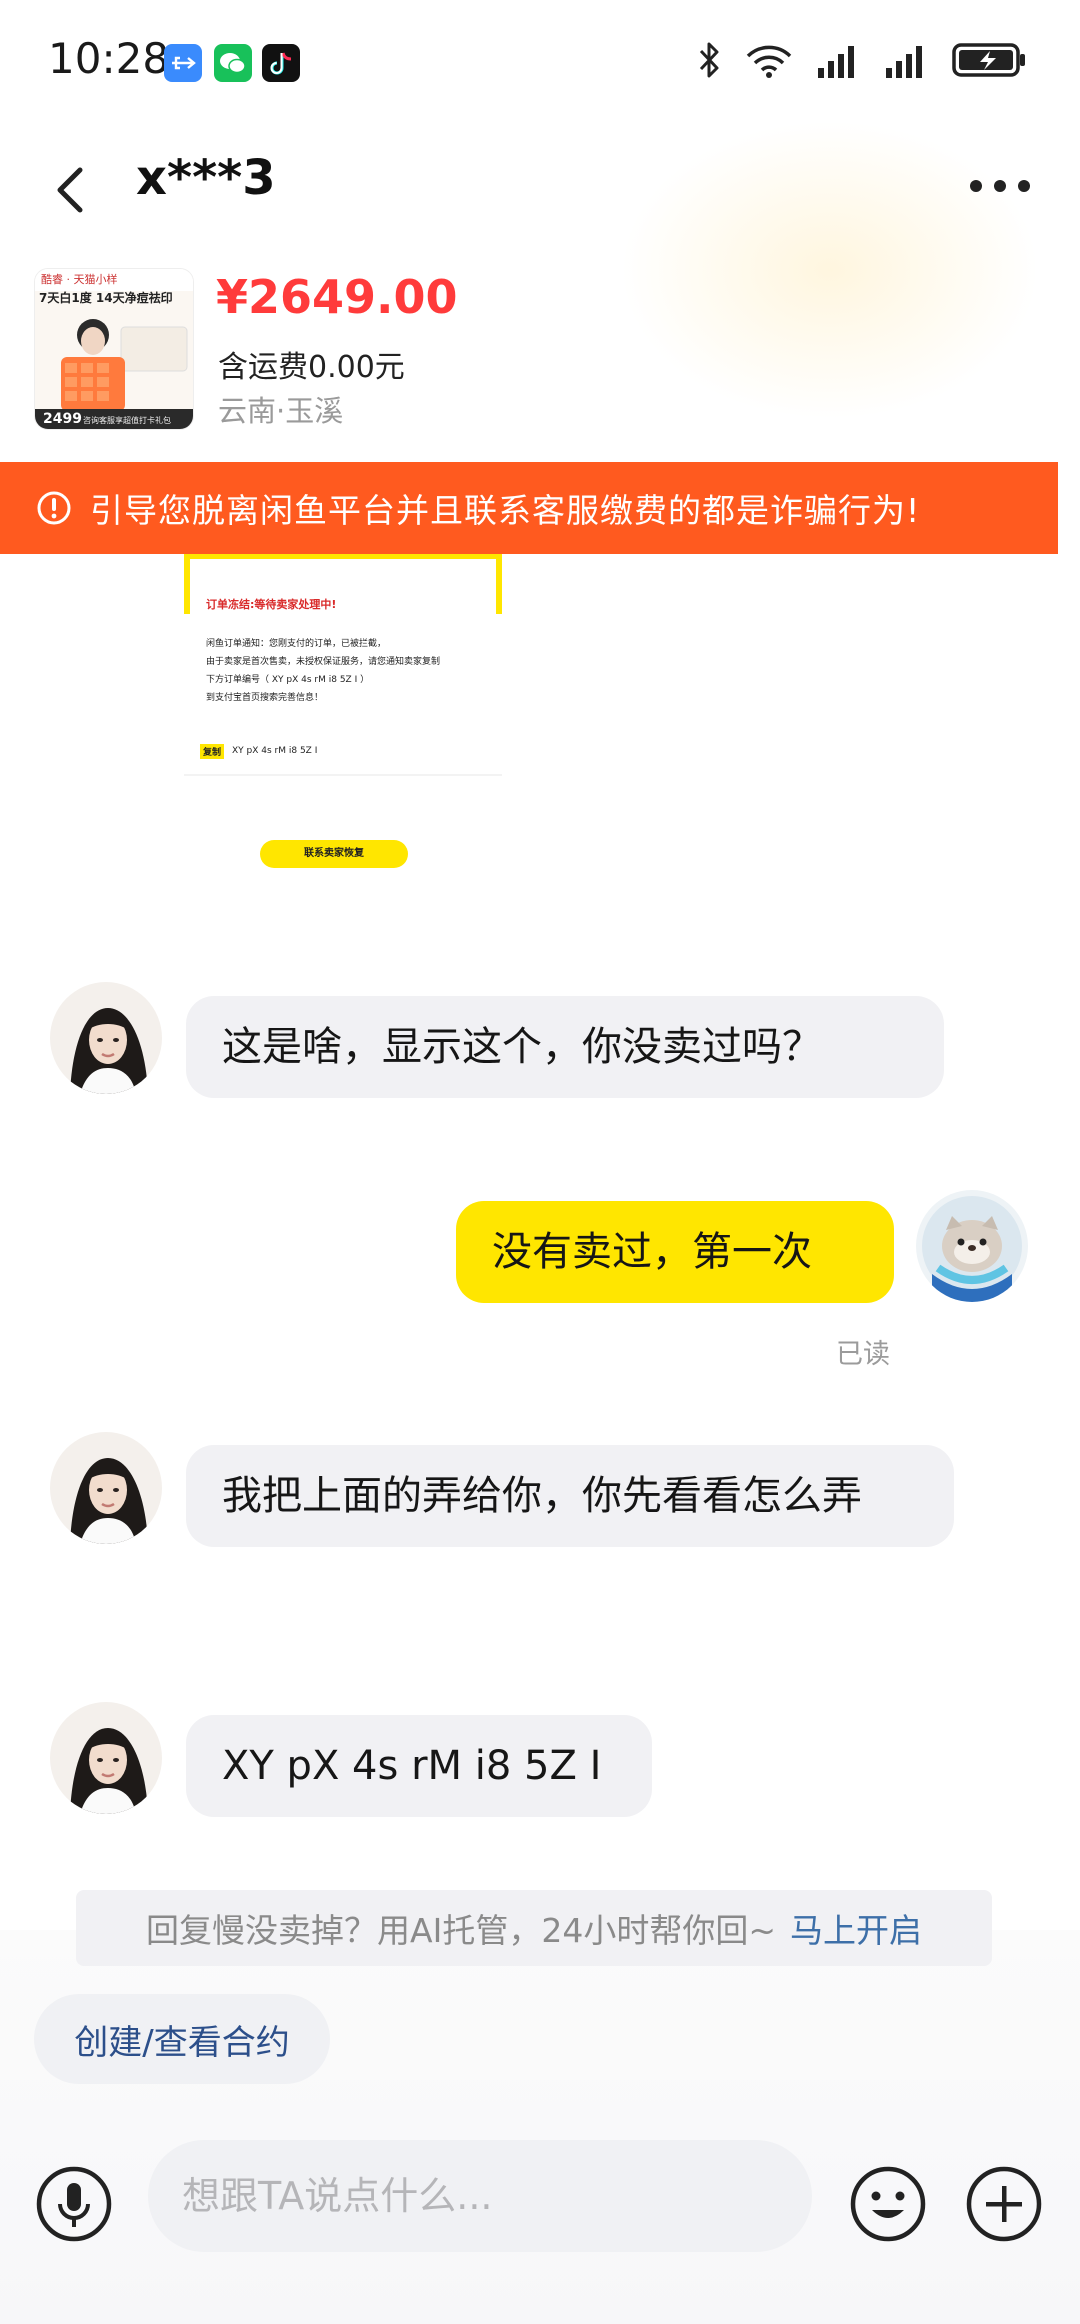 The image size is (1080, 2324). What do you see at coordinates (565, 1047) in the screenshot?
I see `message-bubble: 这是啥，显示这个，你没卖过吗？` at bounding box center [565, 1047].